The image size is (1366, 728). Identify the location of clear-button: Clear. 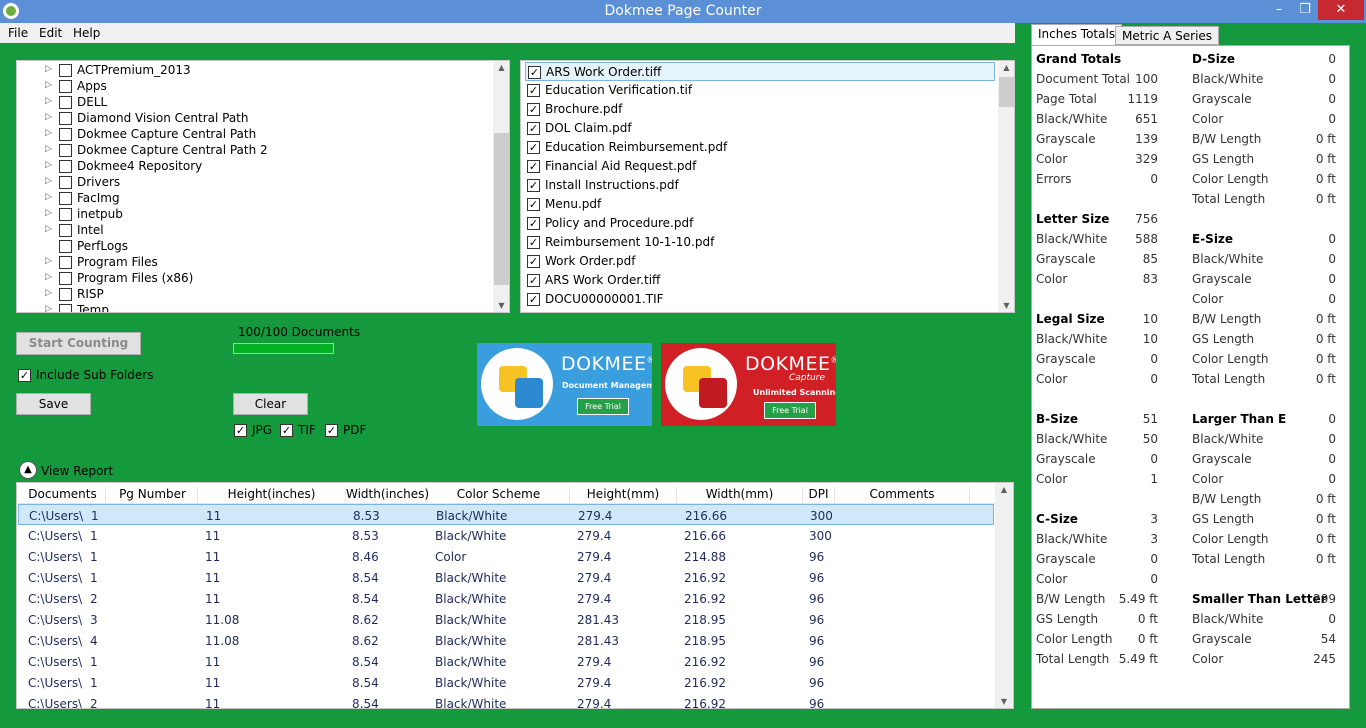
(270, 404).